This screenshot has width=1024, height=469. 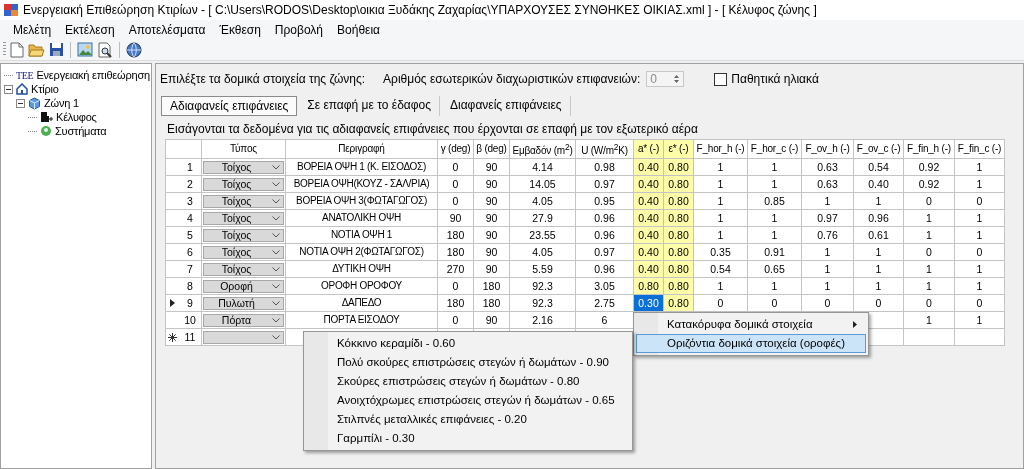 What do you see at coordinates (468, 400) in the screenshot?
I see `menu-item: Ανοιχτόχρωμες επιστρώσεις στεγών ή δωμάτων - 0.65` at bounding box center [468, 400].